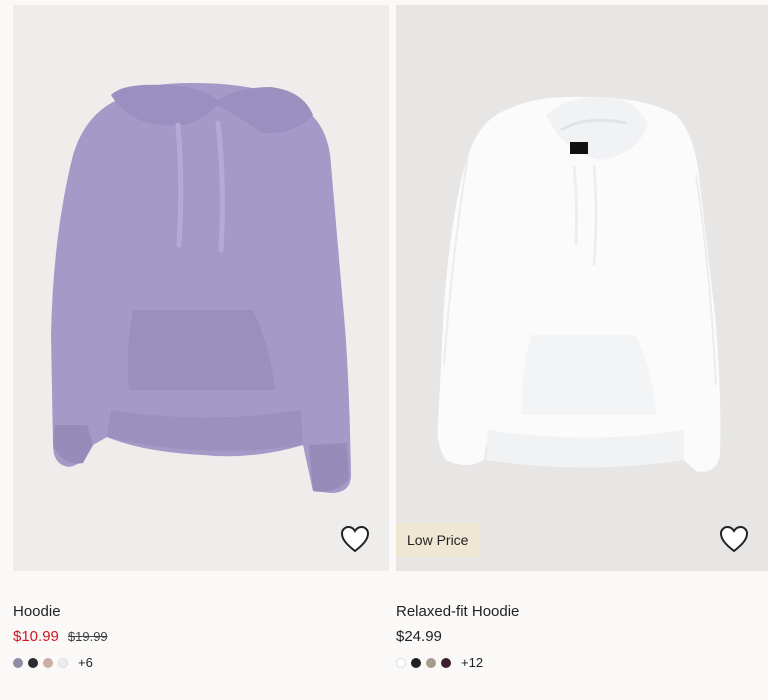 The image size is (768, 700). What do you see at coordinates (439, 662) in the screenshot?
I see `color-swatches: +12` at bounding box center [439, 662].